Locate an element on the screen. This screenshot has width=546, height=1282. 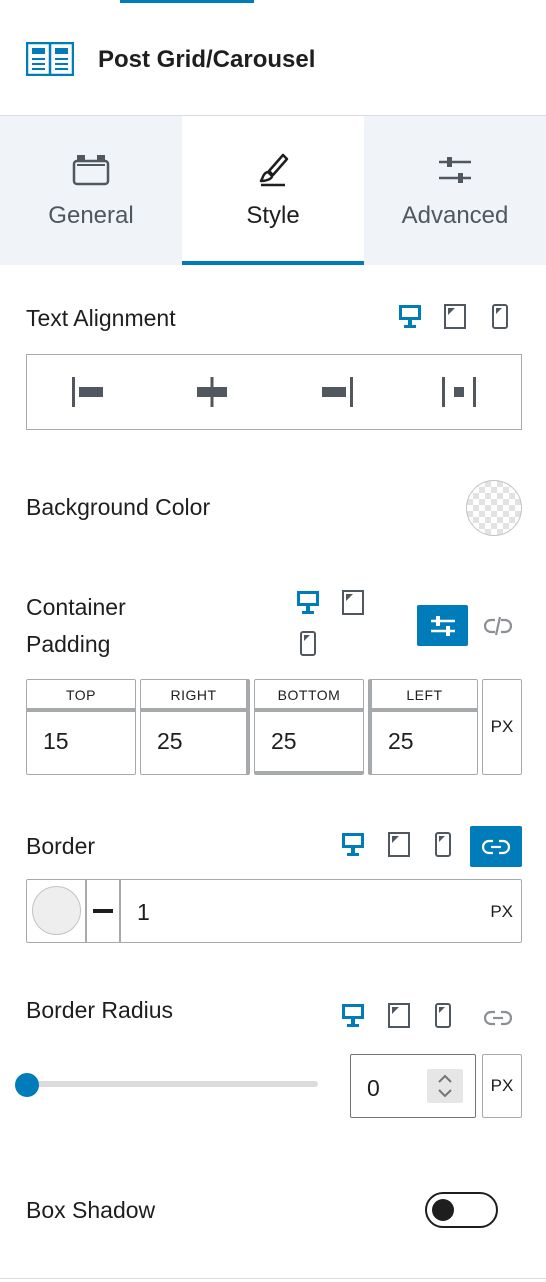
padding-bottom-field: BOTTOM 25 is located at coordinates (309, 727).